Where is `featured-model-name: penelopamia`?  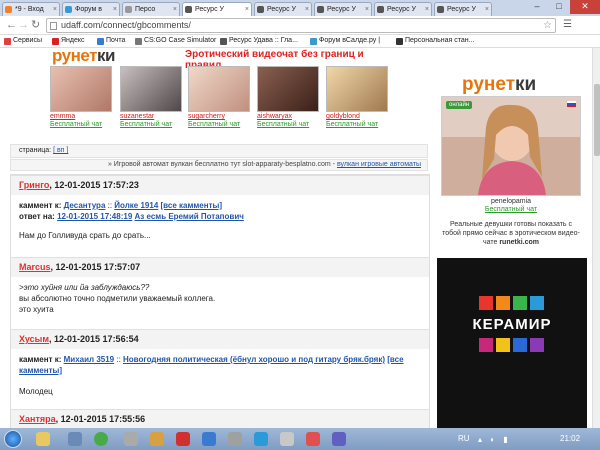 featured-model-name: penelopamia is located at coordinates (511, 201).